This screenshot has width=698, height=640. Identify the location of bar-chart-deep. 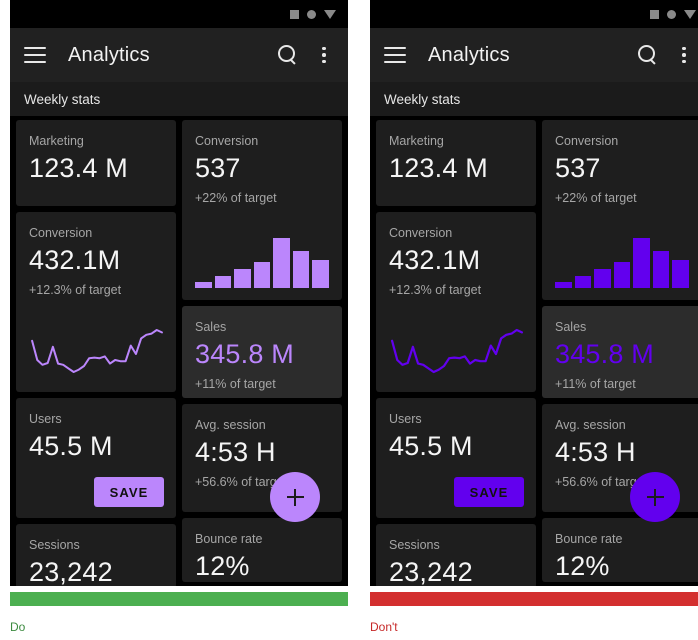
(622, 260).